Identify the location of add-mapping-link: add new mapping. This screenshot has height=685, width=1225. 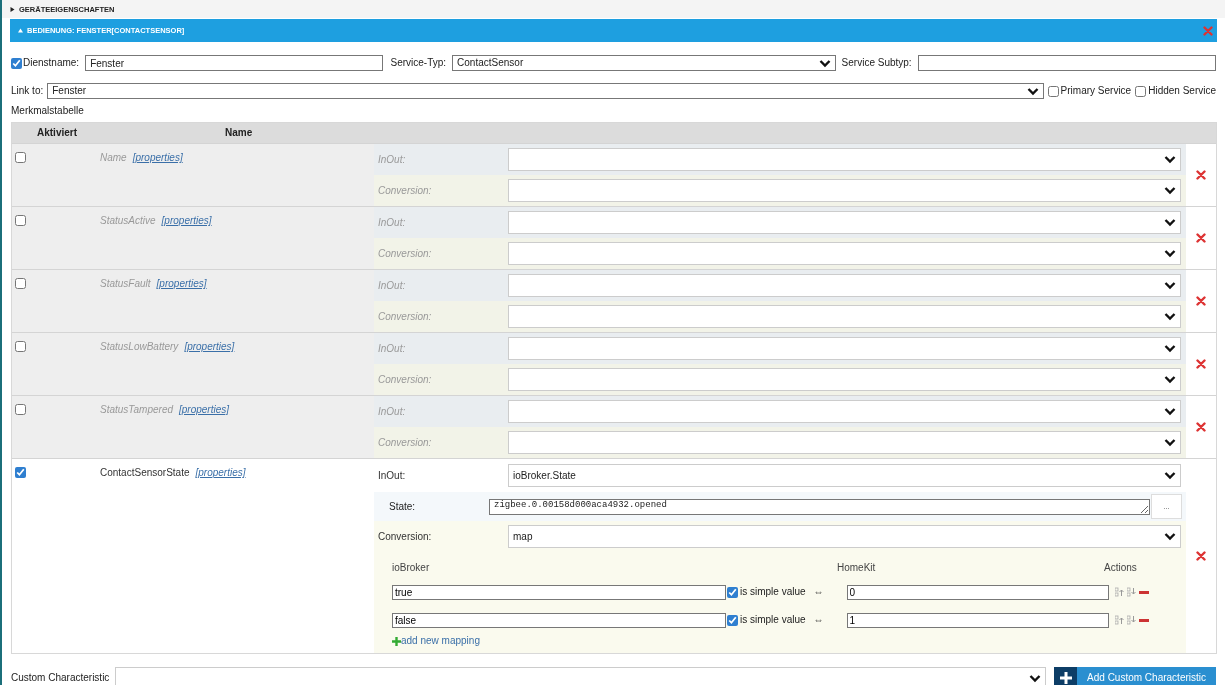
(436, 641).